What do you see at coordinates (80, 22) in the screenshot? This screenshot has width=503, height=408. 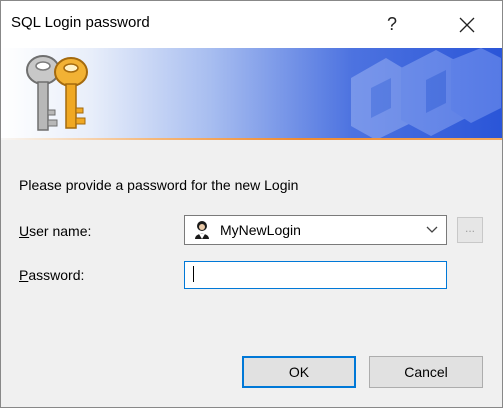 I see `window-title: SQL Login password` at bounding box center [80, 22].